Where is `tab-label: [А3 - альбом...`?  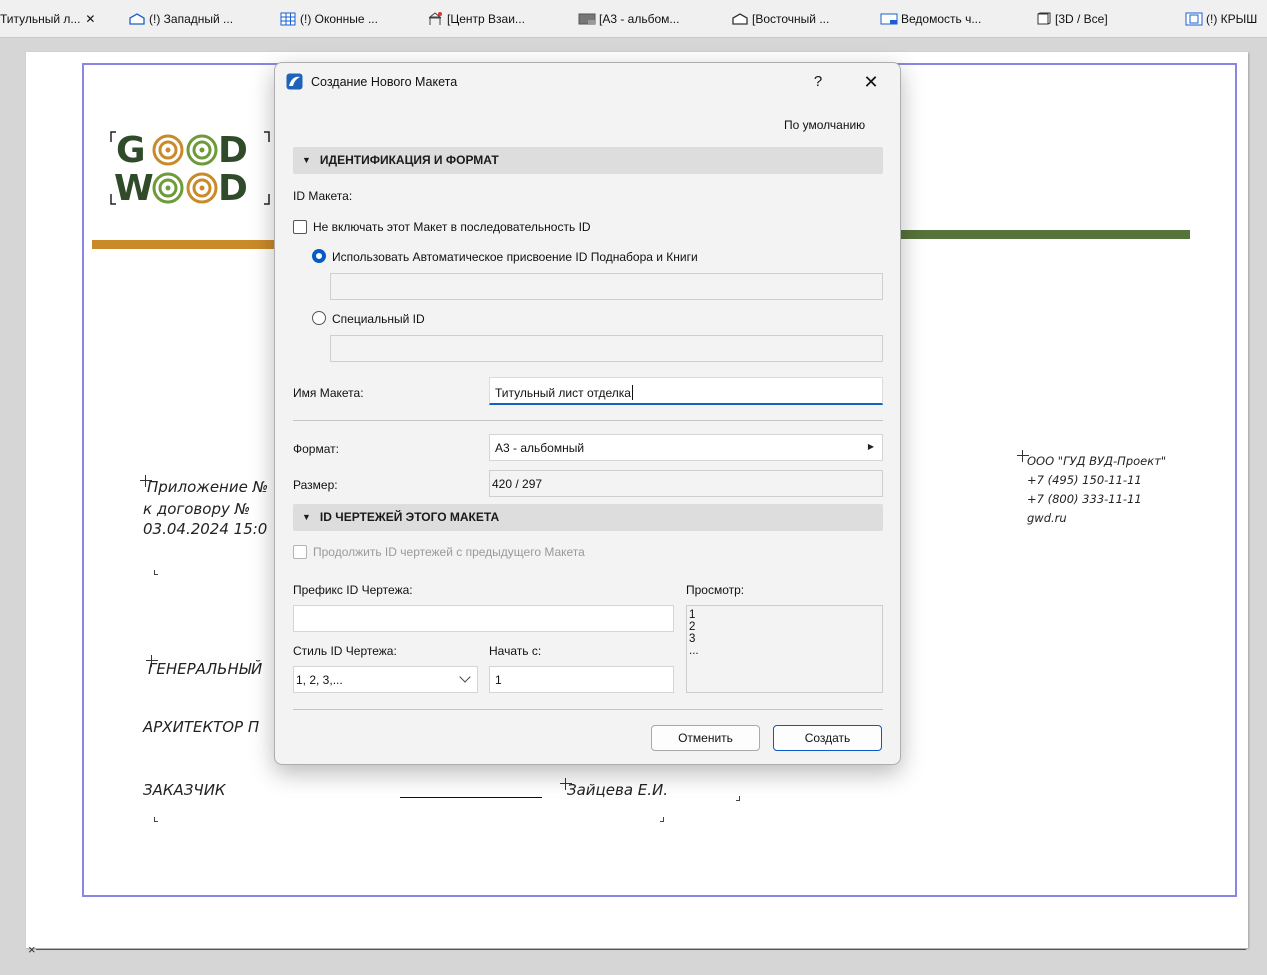 tab-label: [А3 - альбом... is located at coordinates (639, 19).